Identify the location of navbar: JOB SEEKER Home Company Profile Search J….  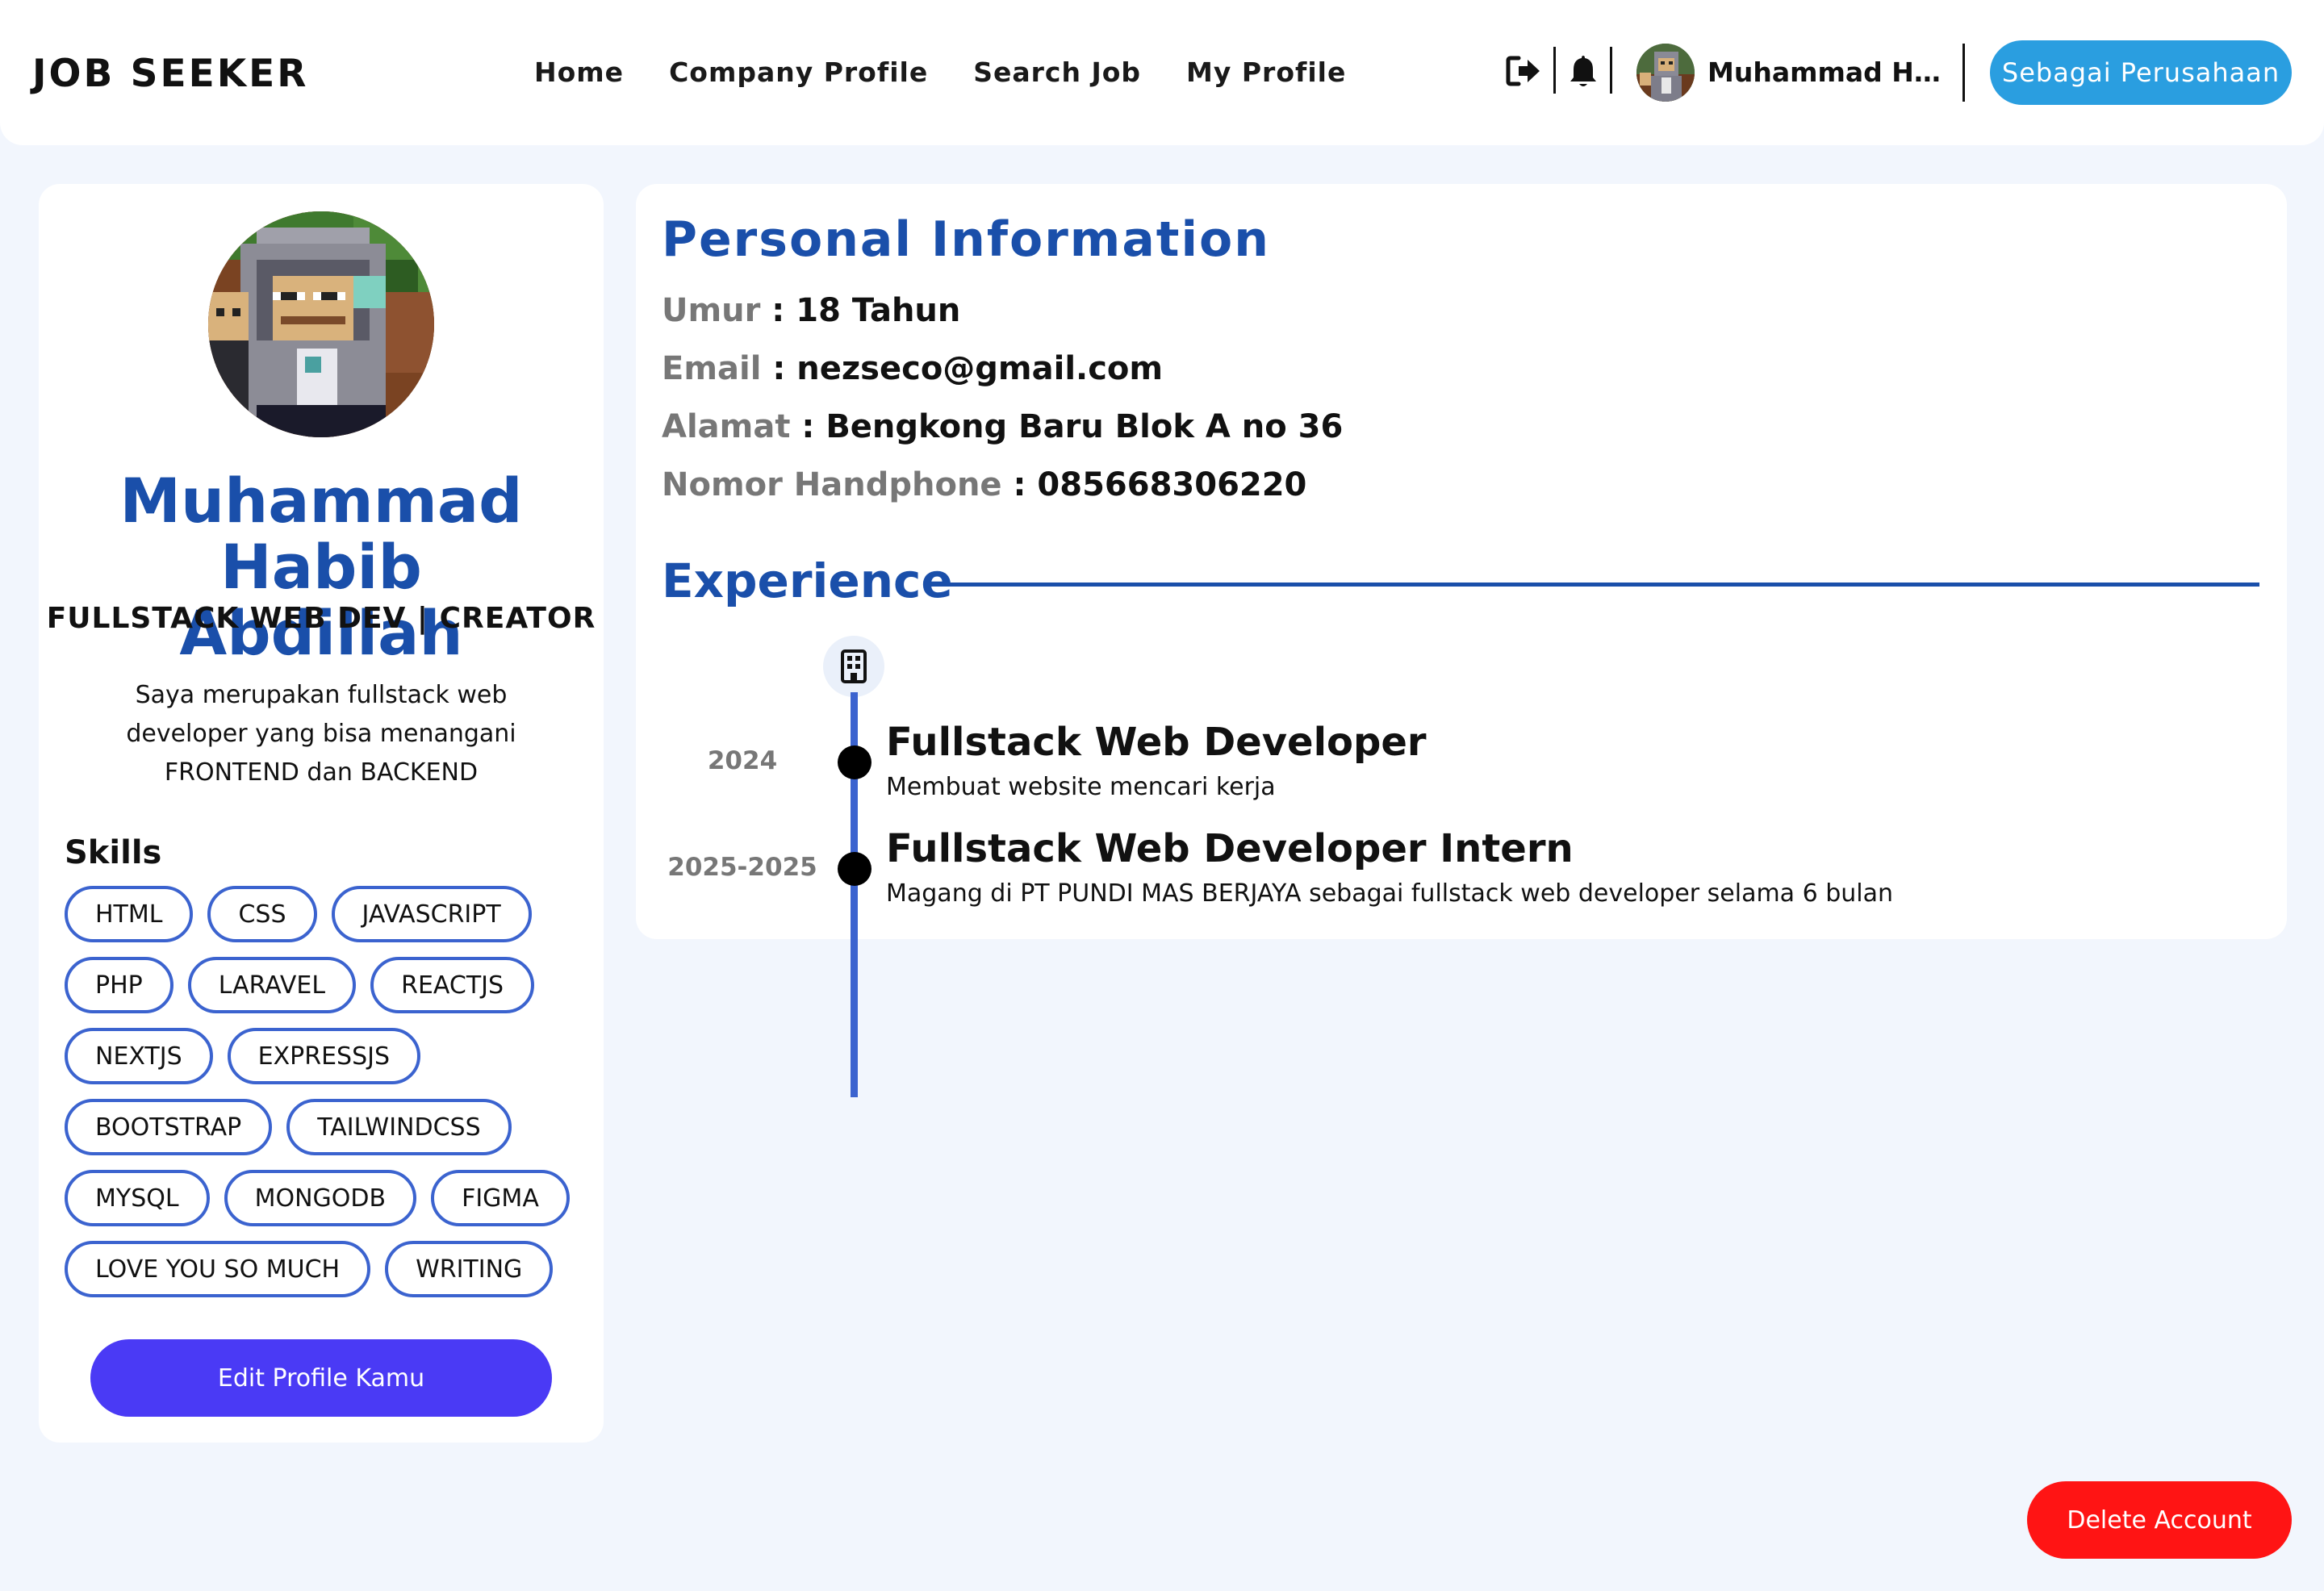
(1162, 72).